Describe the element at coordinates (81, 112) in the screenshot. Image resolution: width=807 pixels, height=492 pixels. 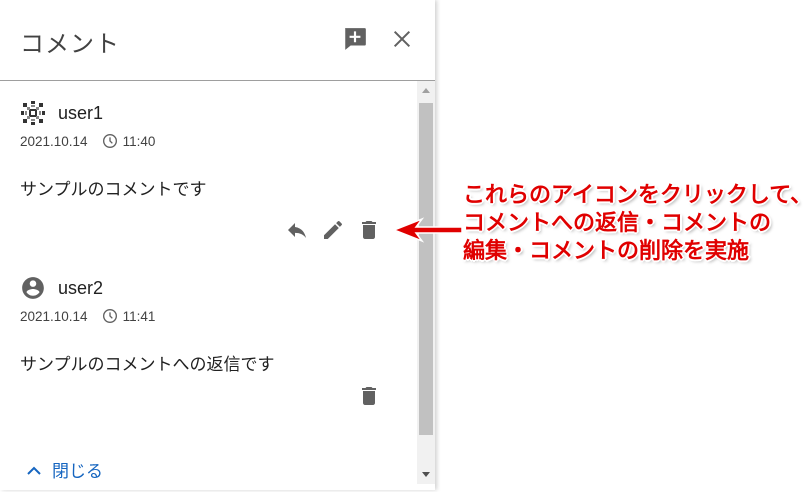
I see `username: user1` at that location.